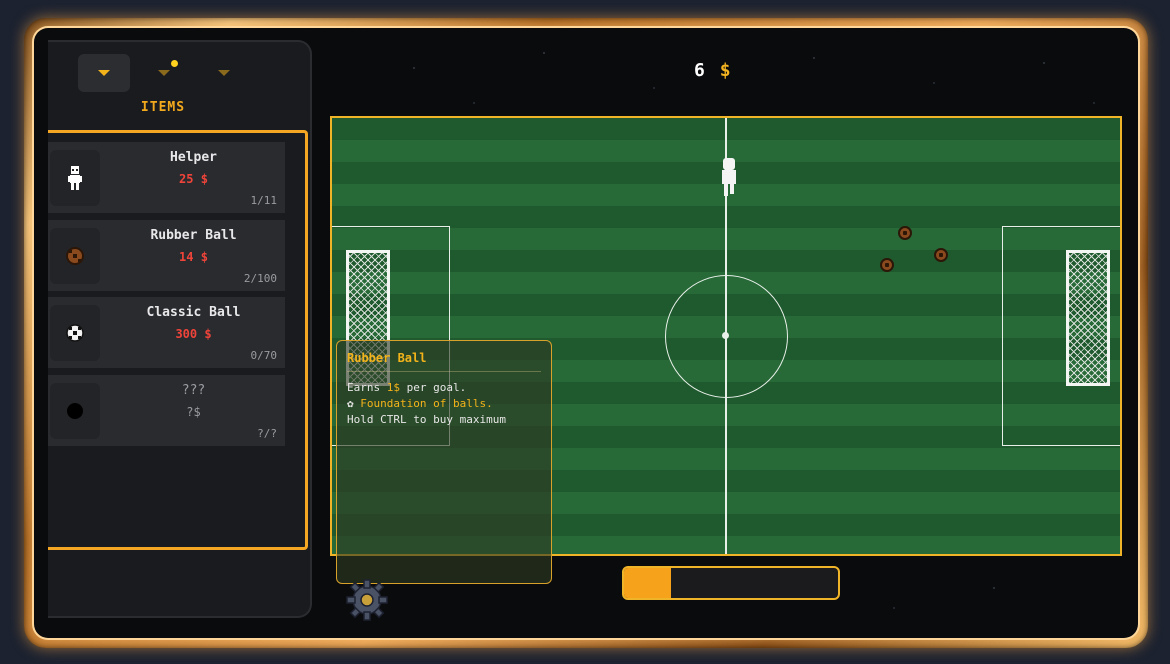 This screenshot has height=664, width=1170. Describe the element at coordinates (393, 387) in the screenshot. I see `tooltip-earns-value: 1$` at that location.